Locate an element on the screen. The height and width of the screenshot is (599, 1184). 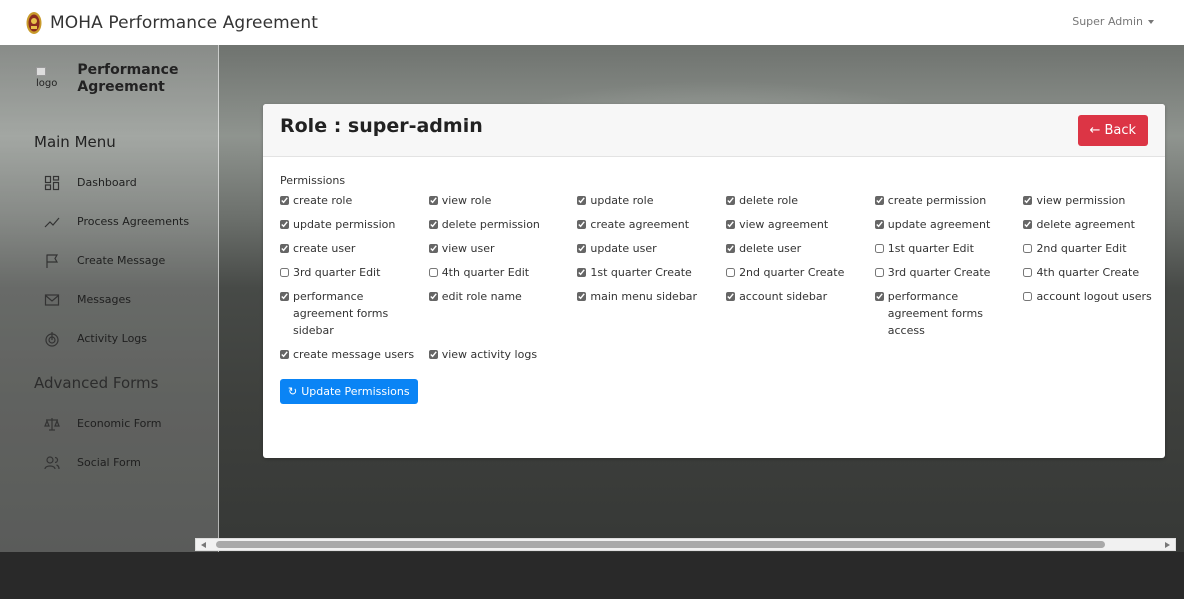
sidebar-item-activity-logs: Activity Logs is located at coordinates (109, 338).